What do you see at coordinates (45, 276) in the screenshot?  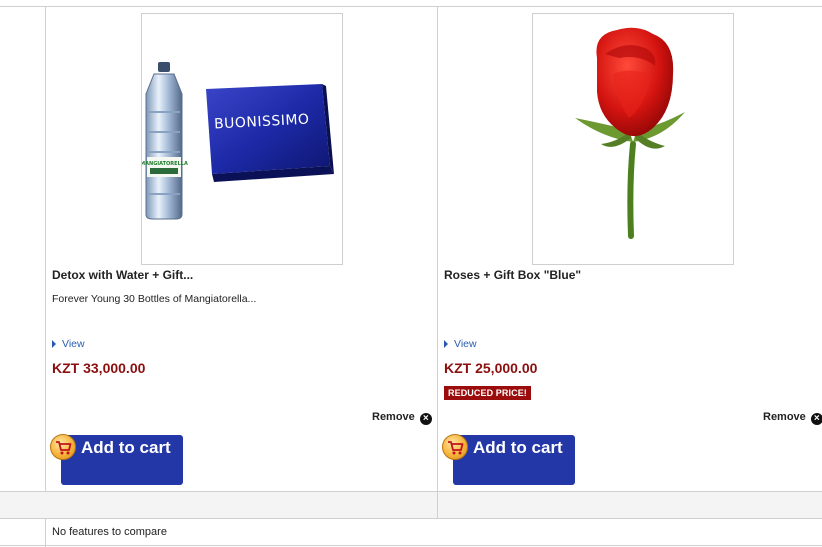 I see `column-divider-left` at bounding box center [45, 276].